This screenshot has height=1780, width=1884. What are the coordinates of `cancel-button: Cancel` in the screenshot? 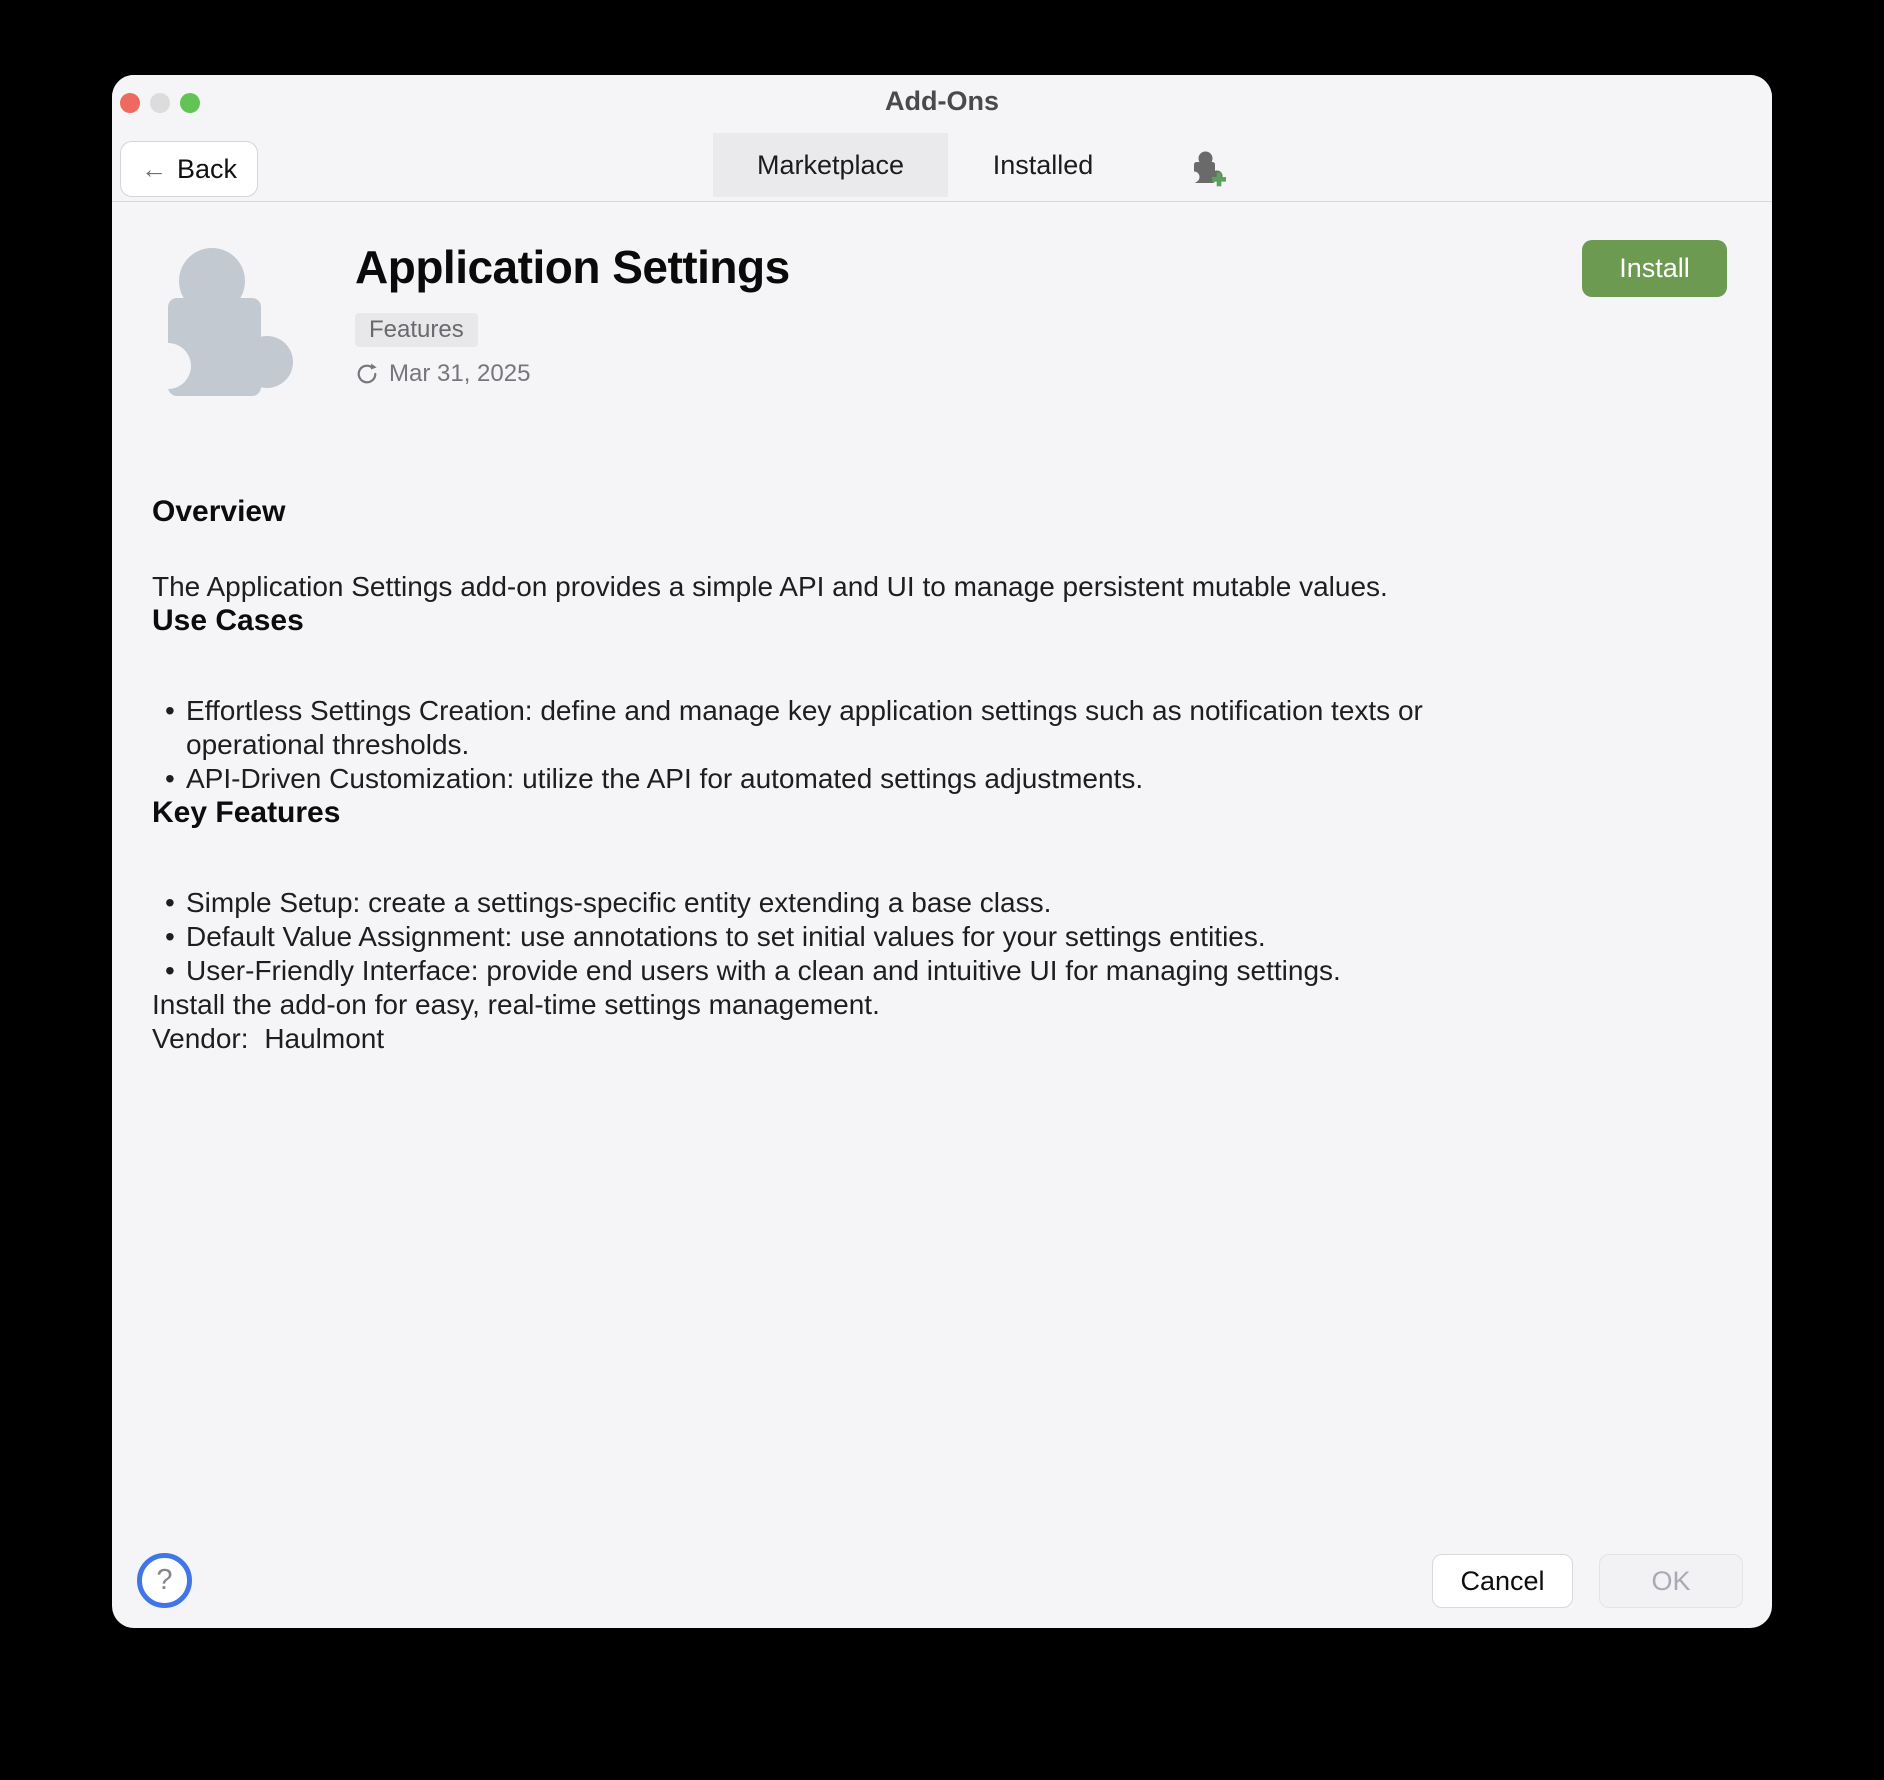 It's located at (1502, 1581).